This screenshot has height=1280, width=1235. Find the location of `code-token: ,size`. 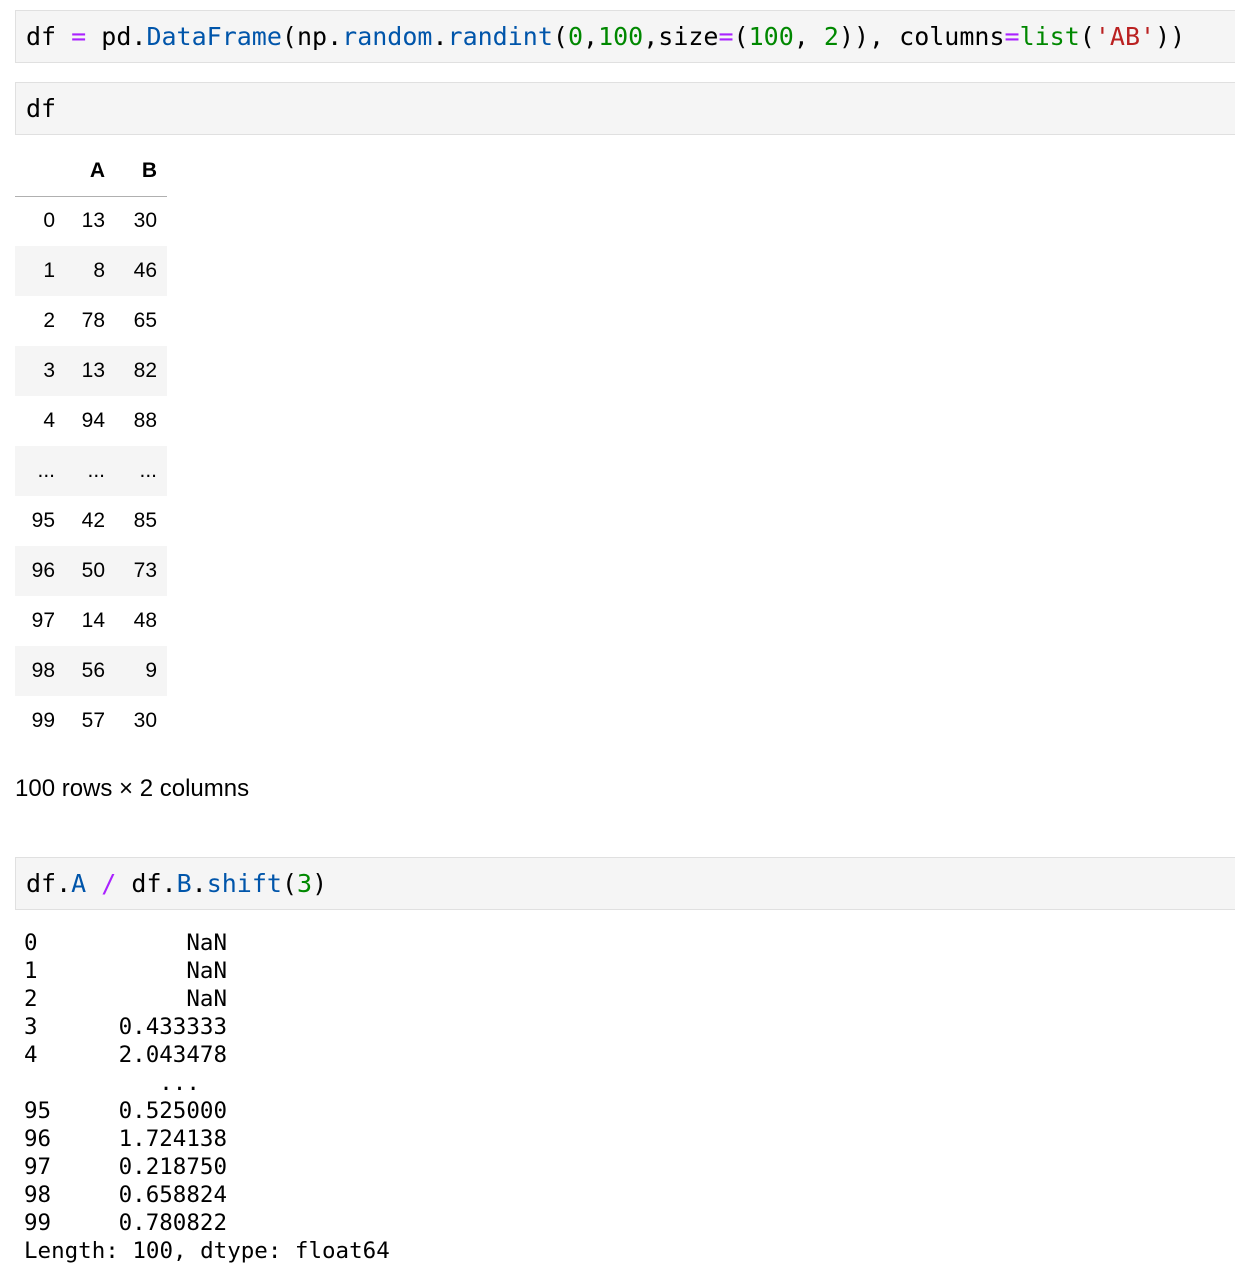

code-token: ,size is located at coordinates (681, 36).